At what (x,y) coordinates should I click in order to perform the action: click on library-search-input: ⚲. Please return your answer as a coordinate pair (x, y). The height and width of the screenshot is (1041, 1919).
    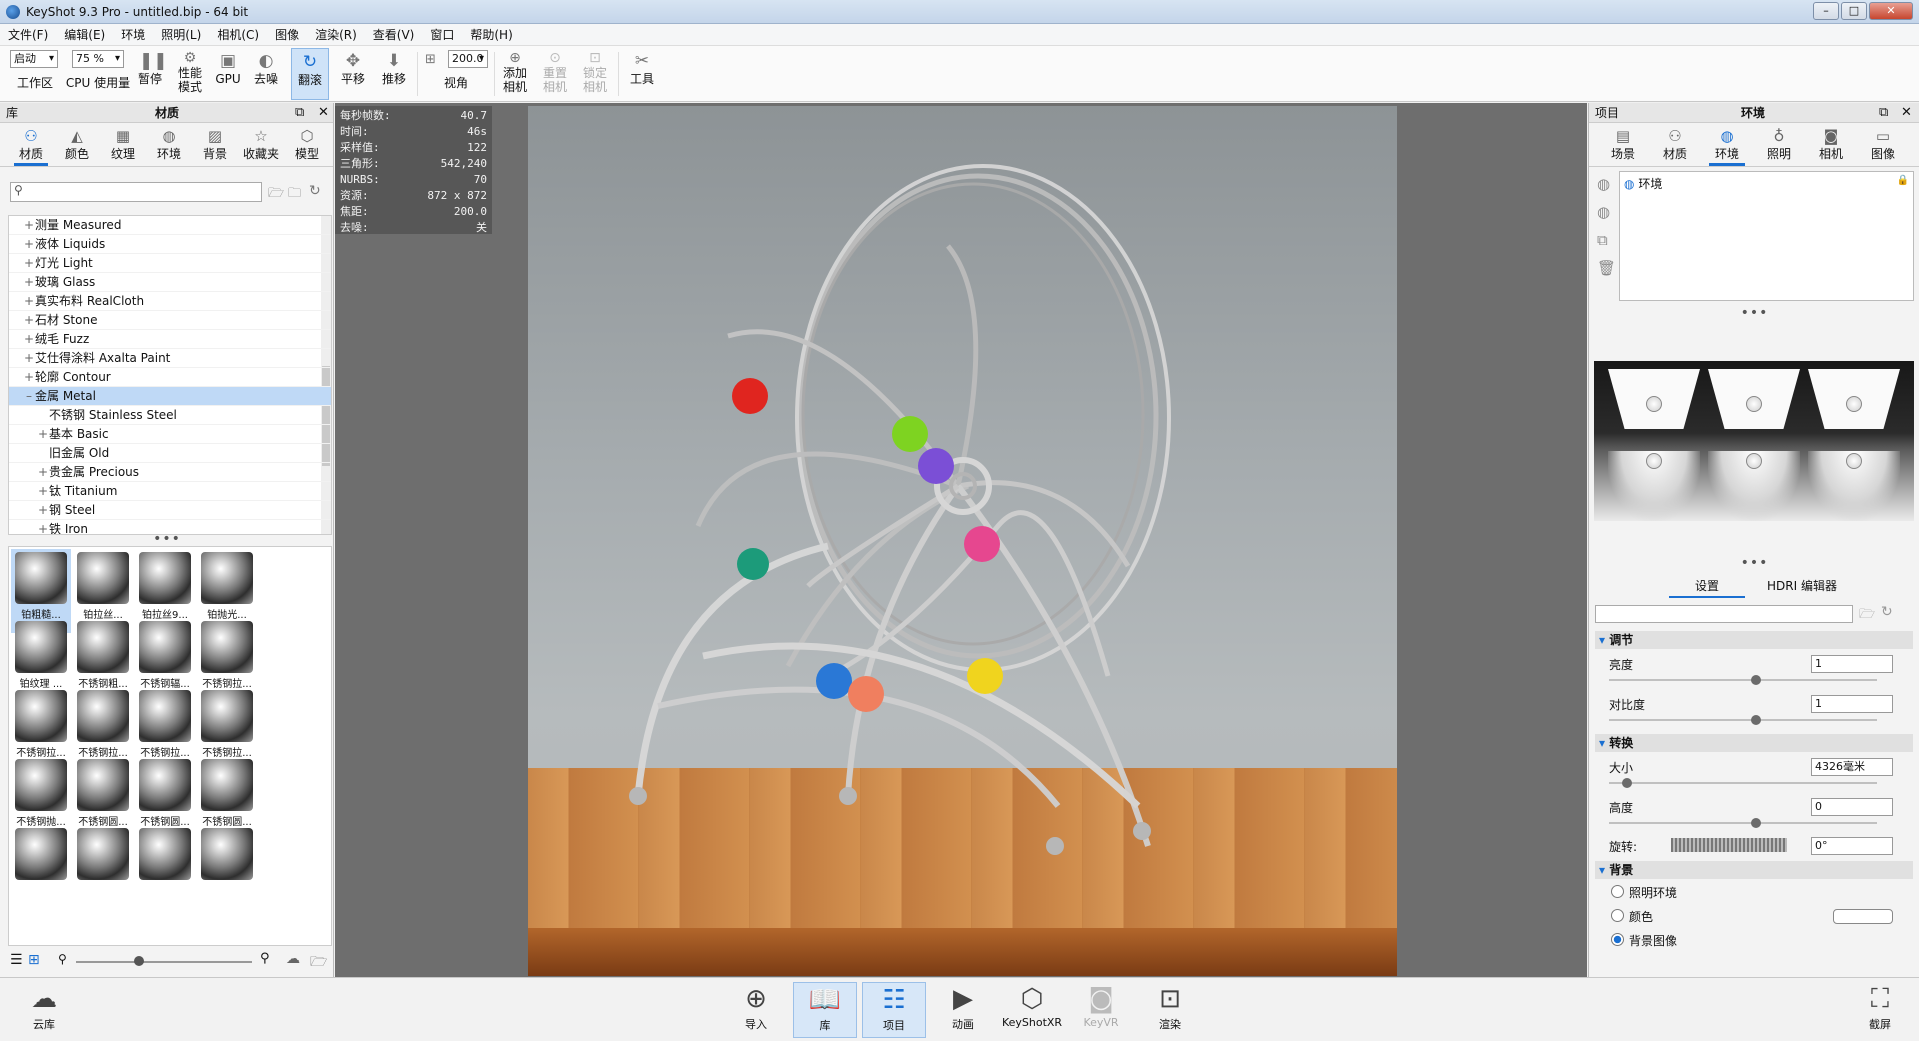
    Looking at the image, I should click on (136, 192).